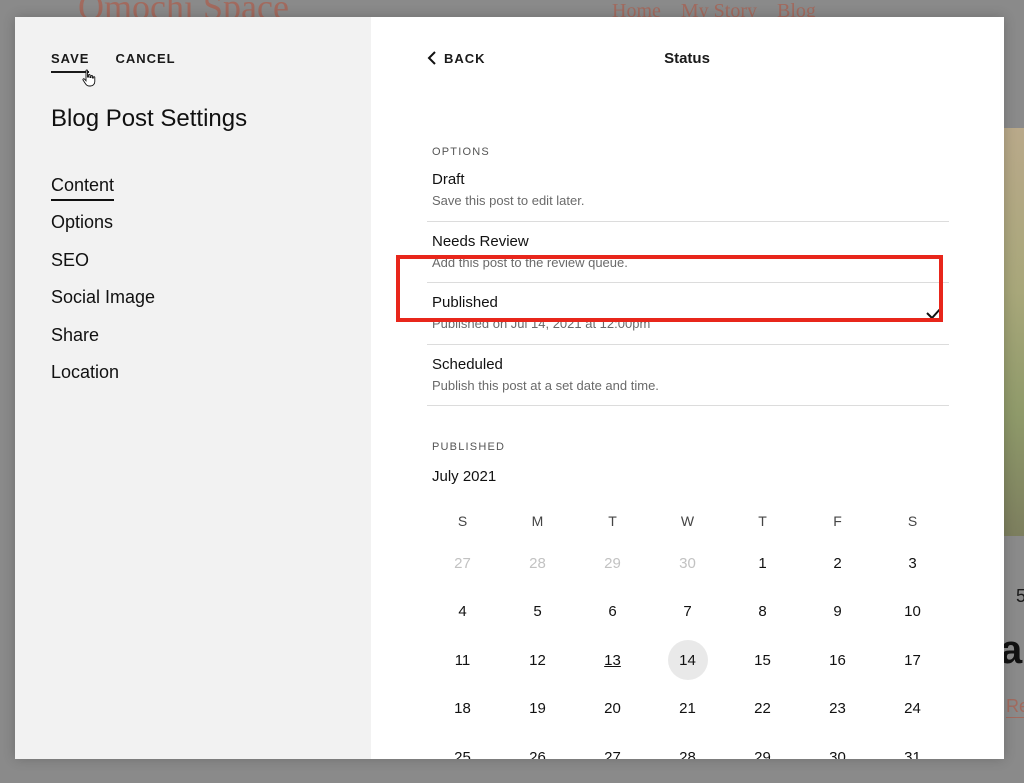 The height and width of the screenshot is (783, 1024). I want to click on calendar-week: 4 5 6 7 8 9 10, so click(687, 612).